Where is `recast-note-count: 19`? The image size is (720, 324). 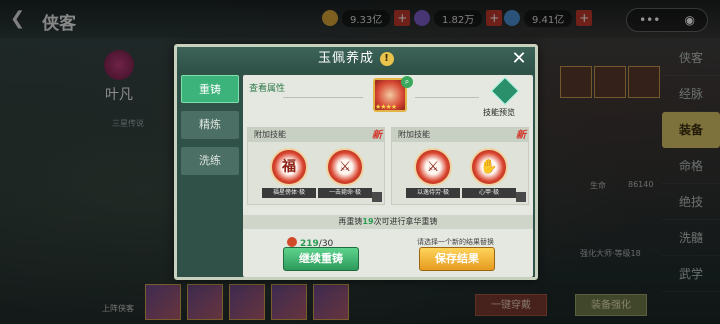 recast-note-count: 19 is located at coordinates (368, 221).